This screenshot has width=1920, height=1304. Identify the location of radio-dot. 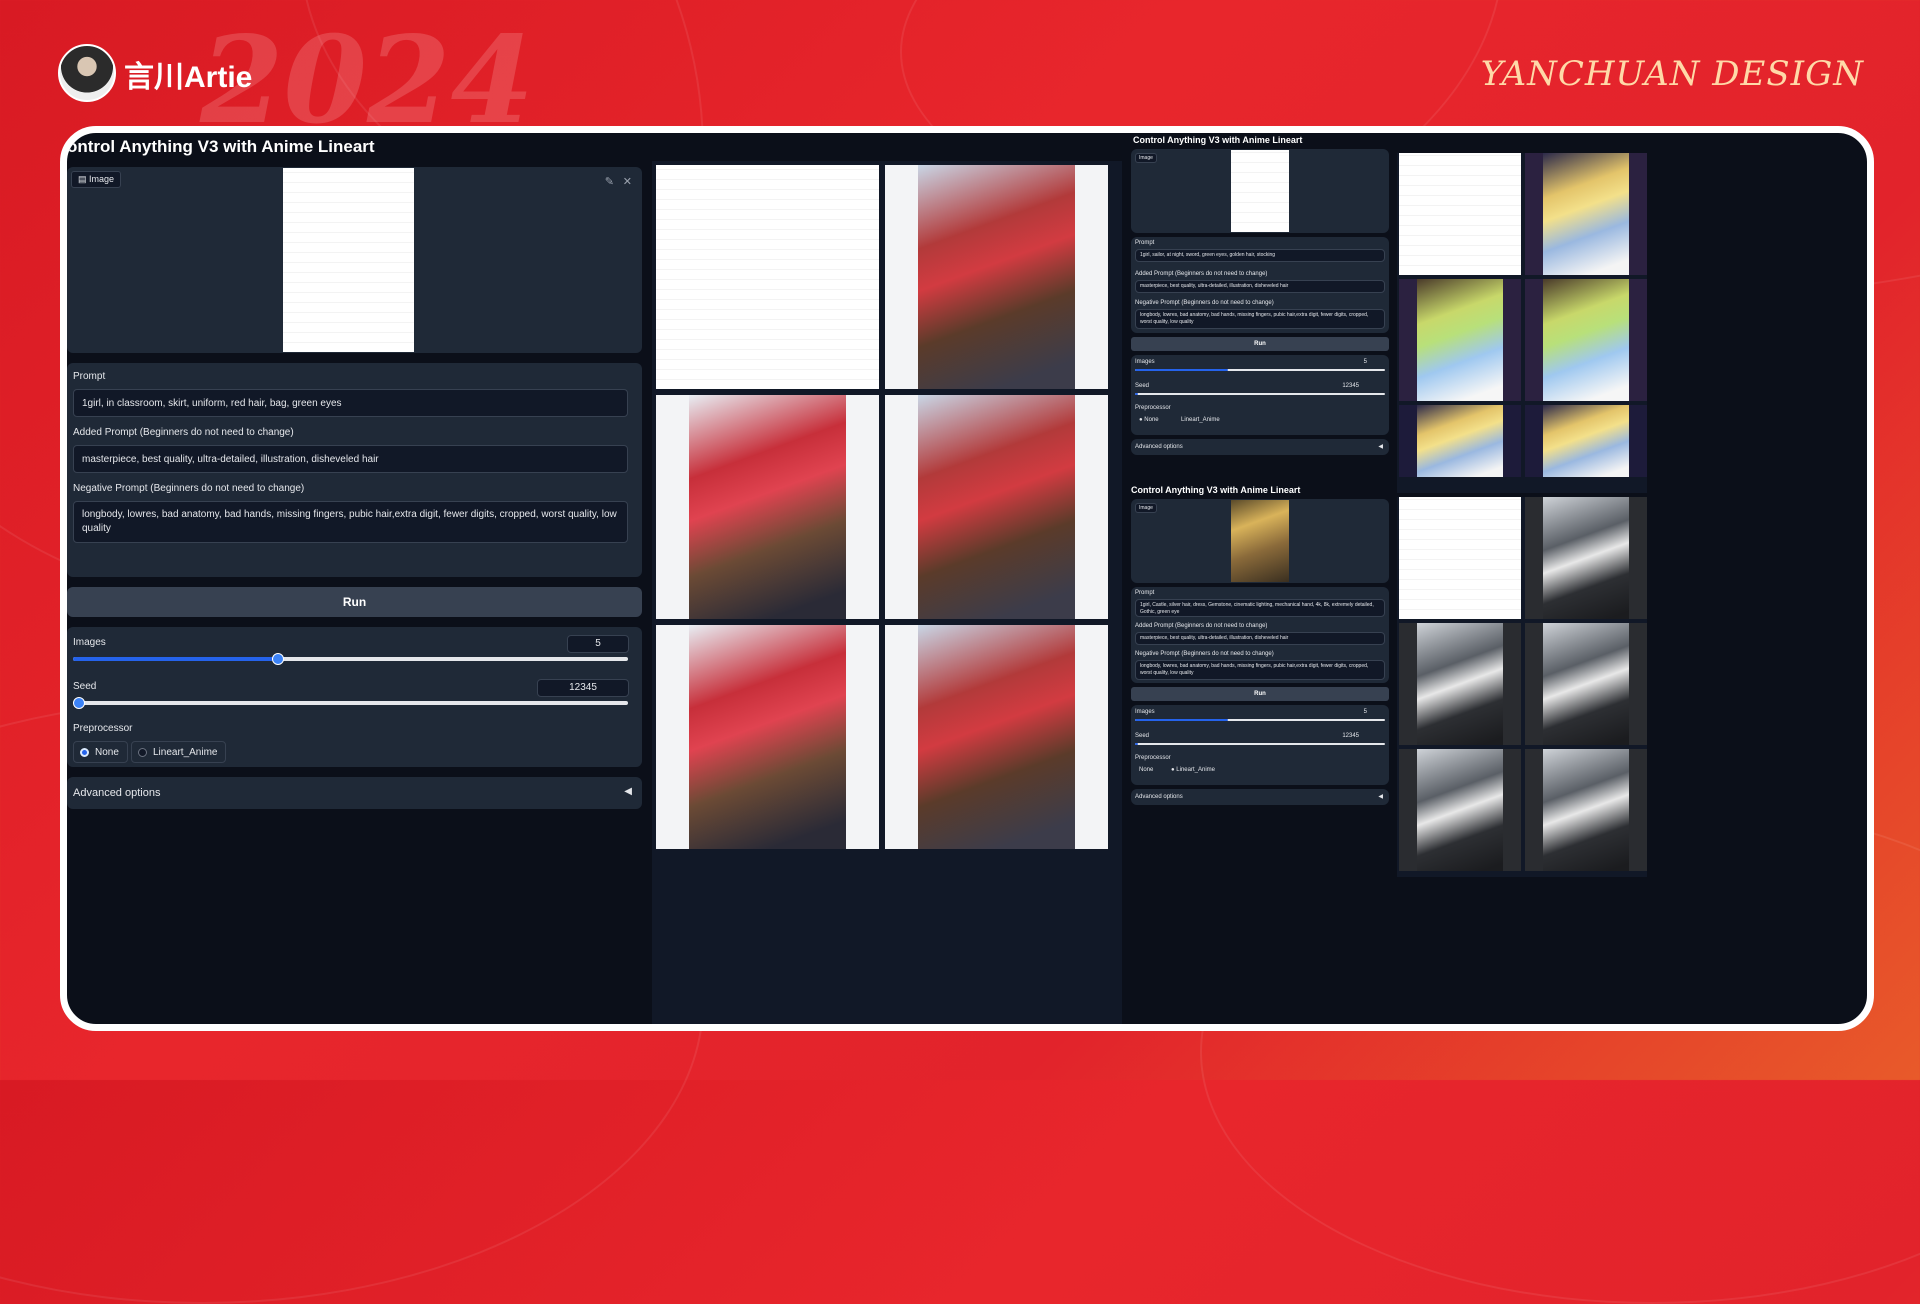
(84, 752).